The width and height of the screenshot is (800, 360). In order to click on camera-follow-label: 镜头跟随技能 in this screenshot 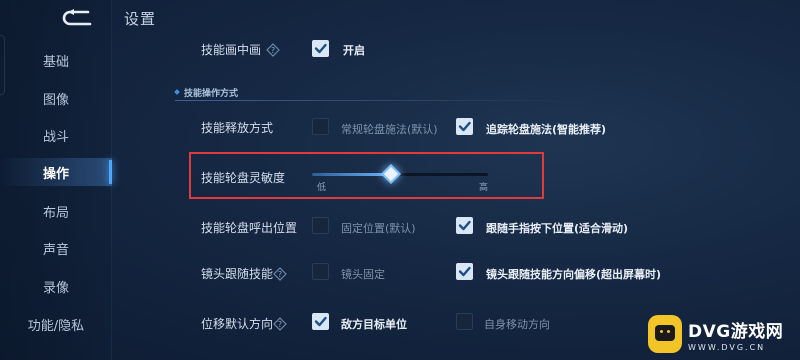, I will do `click(237, 274)`.